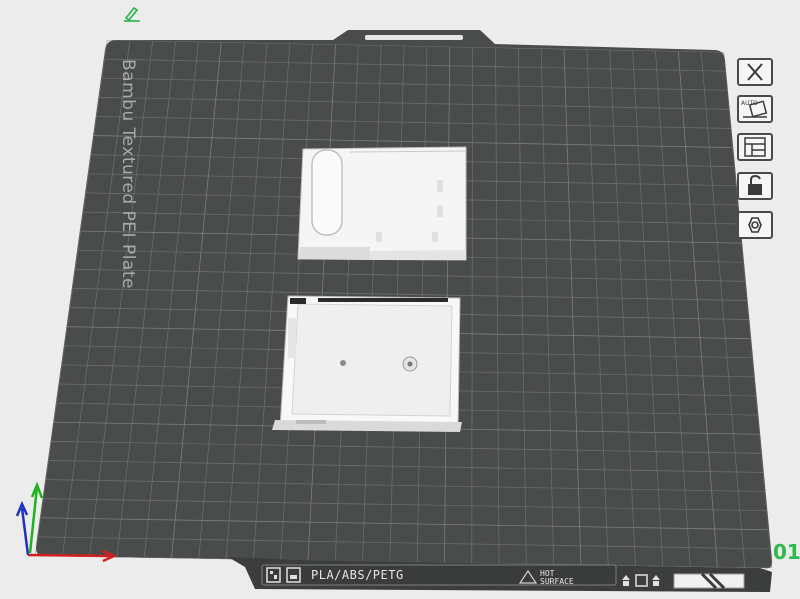  Describe the element at coordinates (382, 203) in the screenshot. I see `model-cartridge-front` at that location.